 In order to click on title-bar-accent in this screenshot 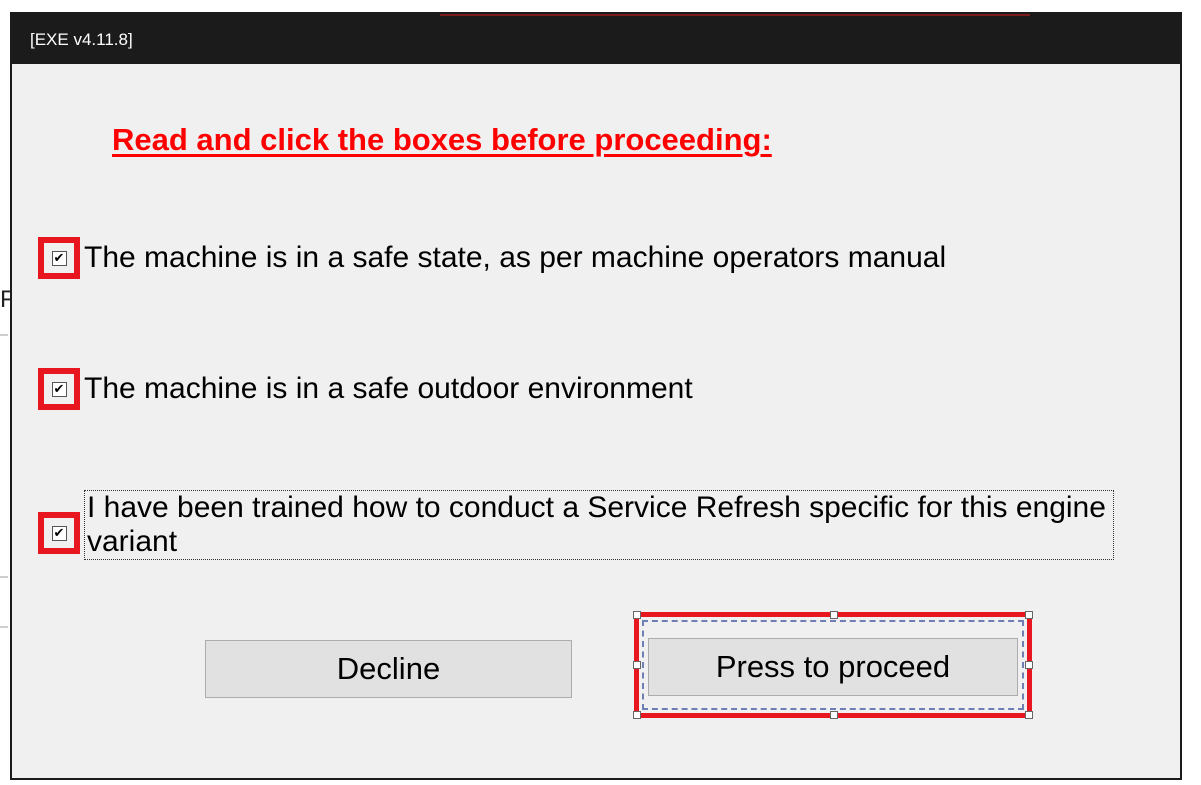, I will do `click(735, 15)`.